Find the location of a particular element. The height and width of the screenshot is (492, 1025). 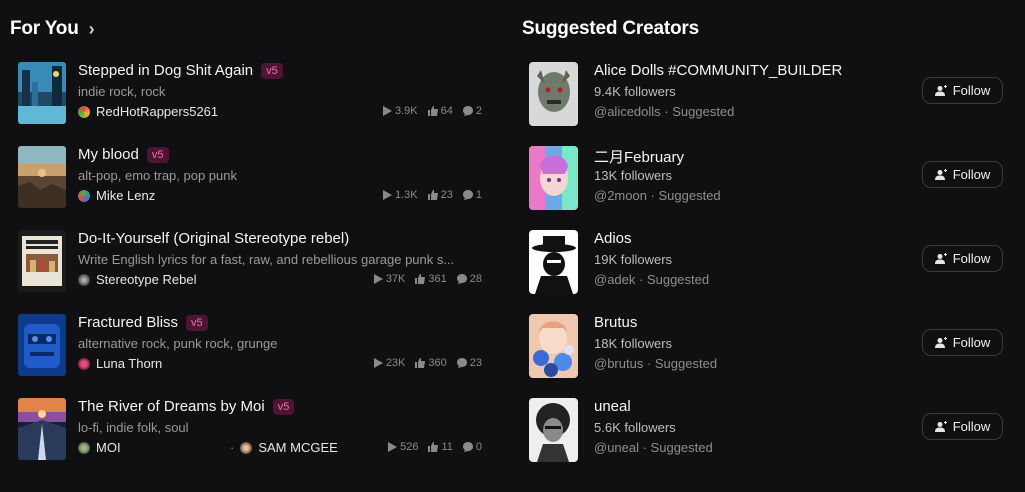

song-artist: MOI is located at coordinates (99, 447).